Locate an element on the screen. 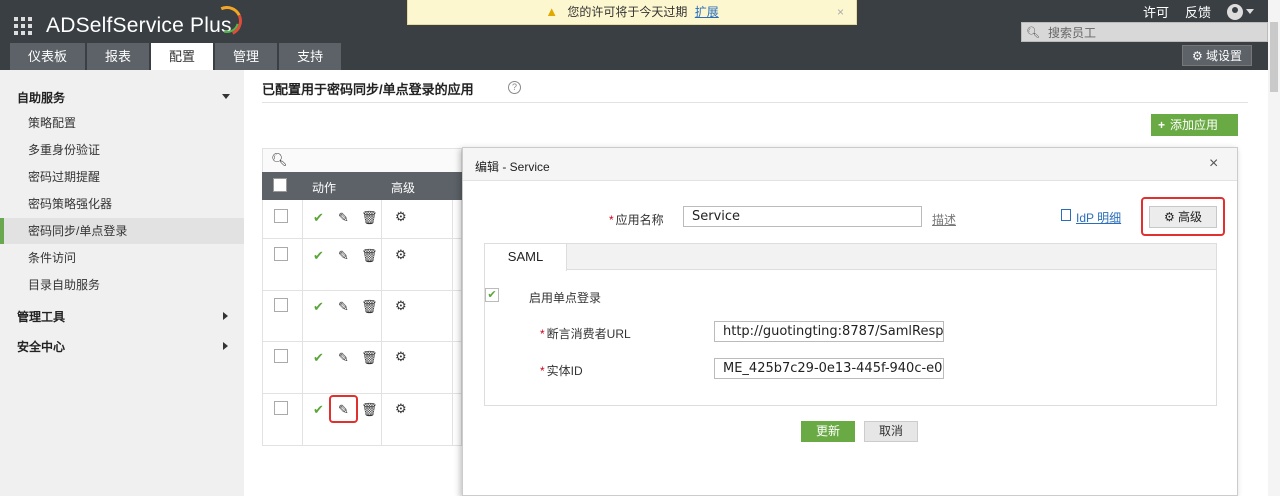 Image resolution: width=1280 pixels, height=496 pixels. license-link: 许可 is located at coordinates (1156, 11).